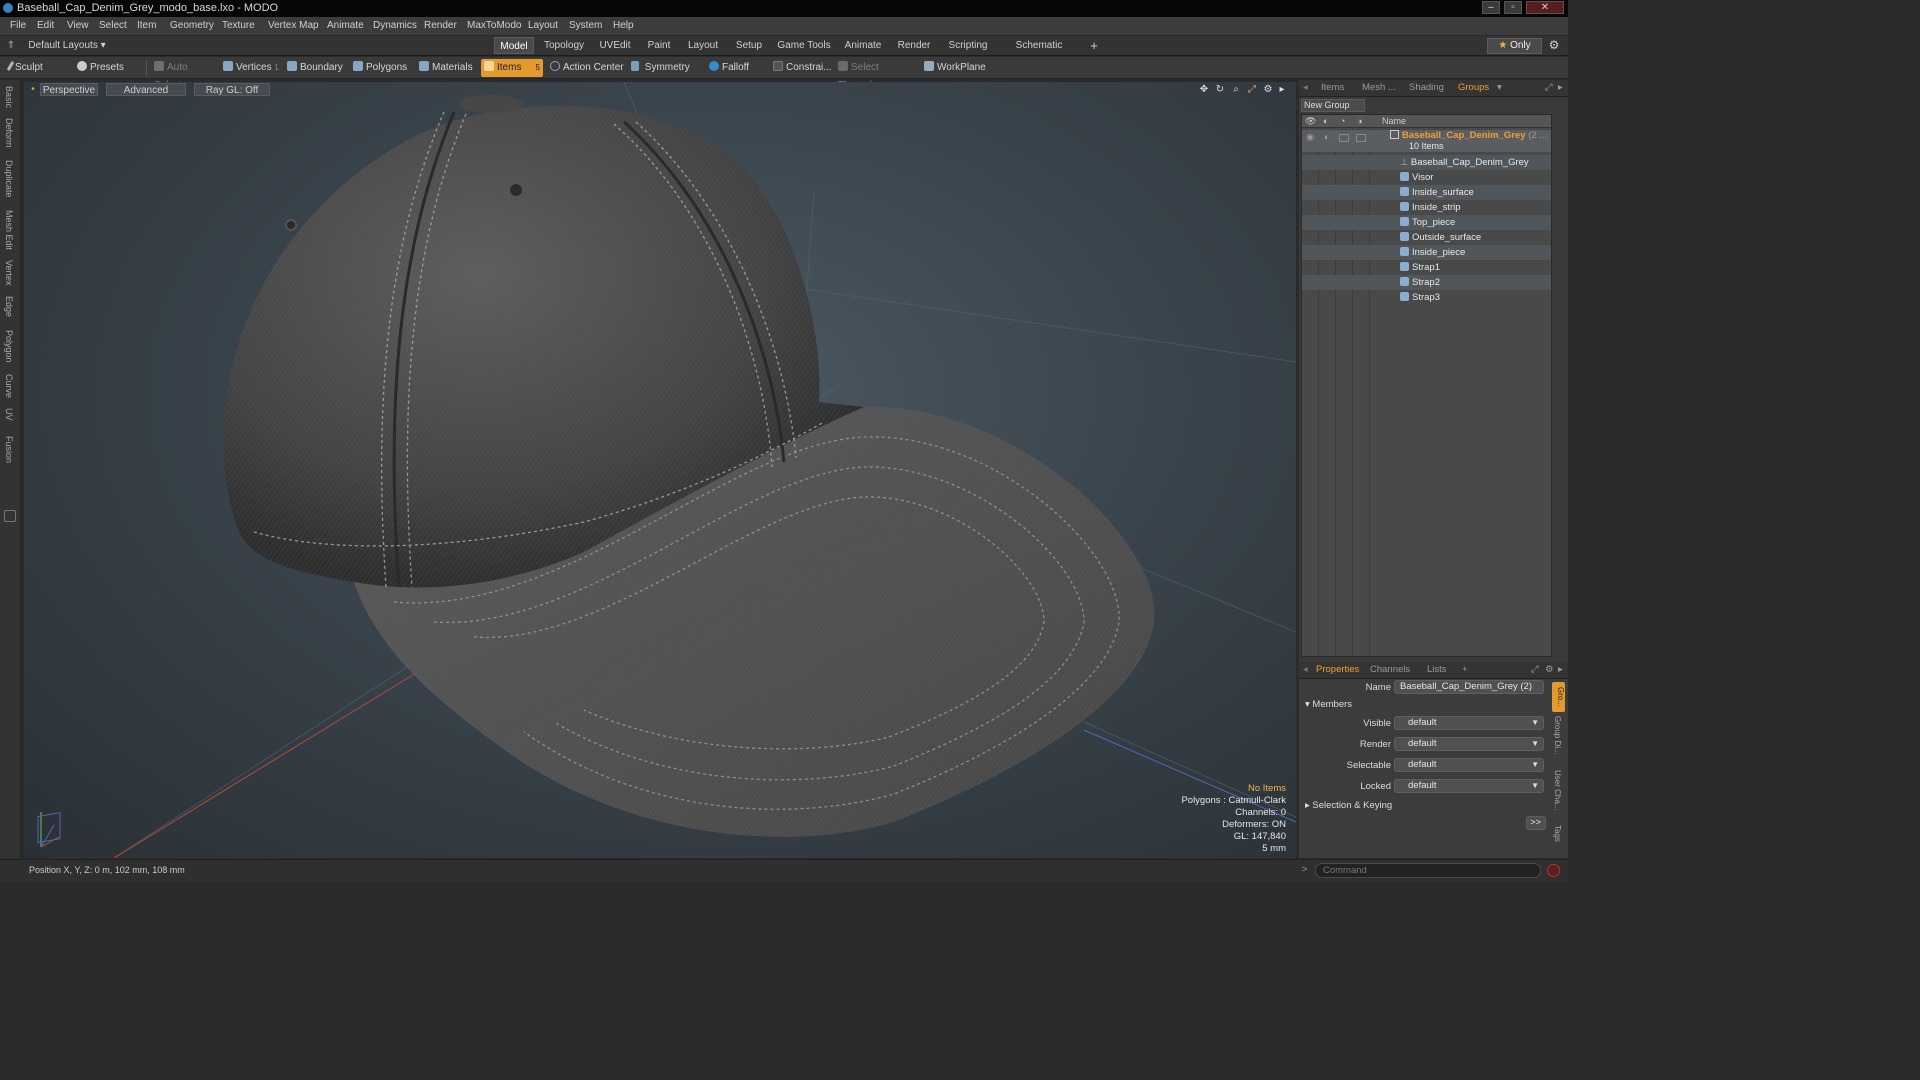  Describe the element at coordinates (1536, 823) in the screenshot. I see `expand-button: >>` at that location.